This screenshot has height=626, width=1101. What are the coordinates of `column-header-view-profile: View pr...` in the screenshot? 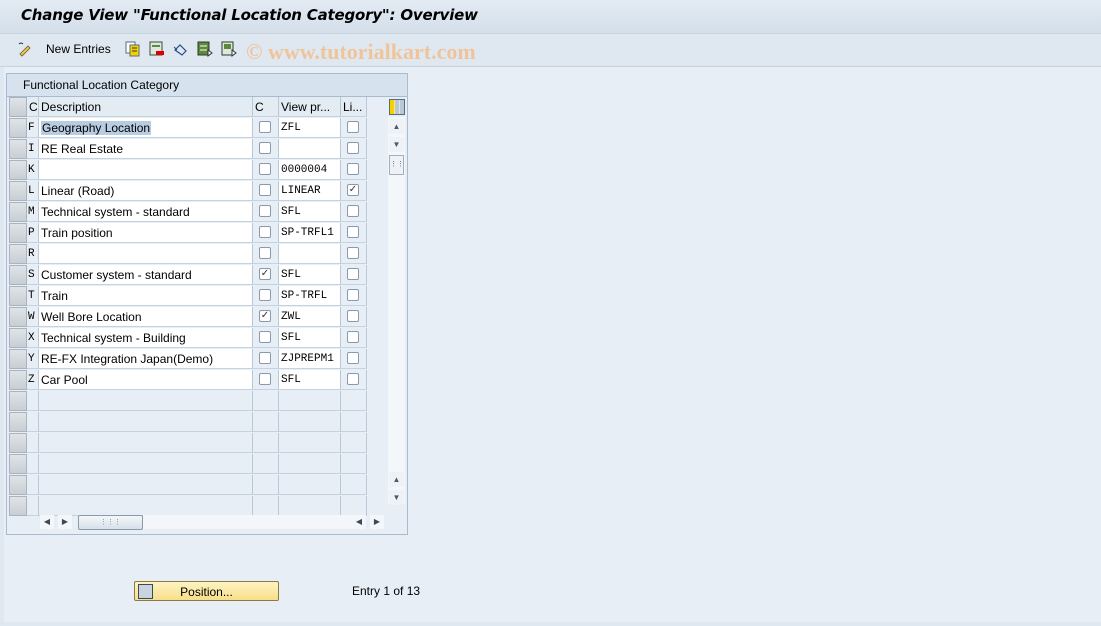 It's located at (310, 107).